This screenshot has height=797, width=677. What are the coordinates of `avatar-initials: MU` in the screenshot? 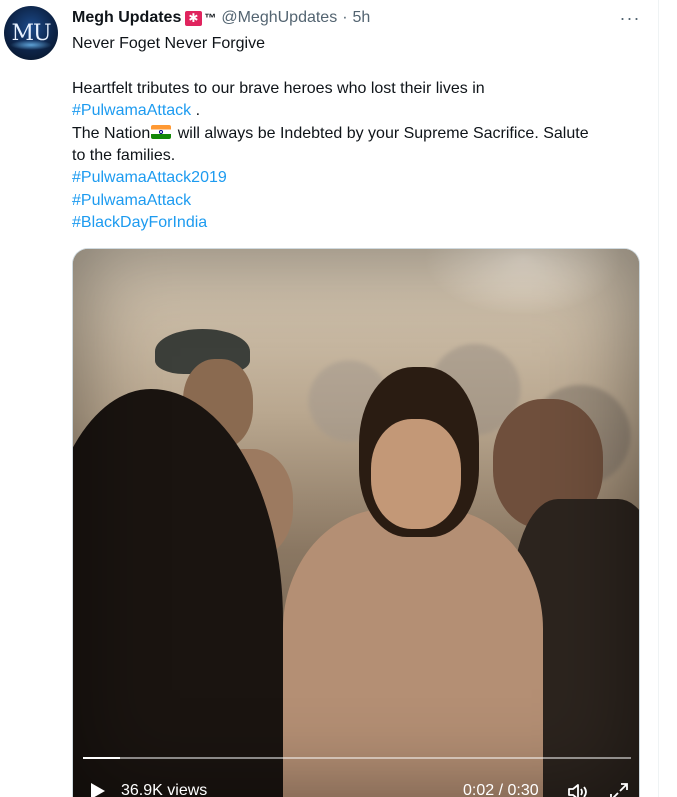 It's located at (31, 33).